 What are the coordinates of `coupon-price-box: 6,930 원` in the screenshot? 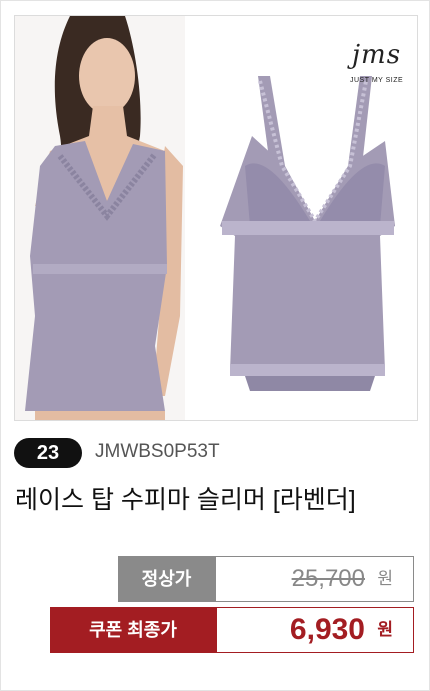 It's located at (315, 630).